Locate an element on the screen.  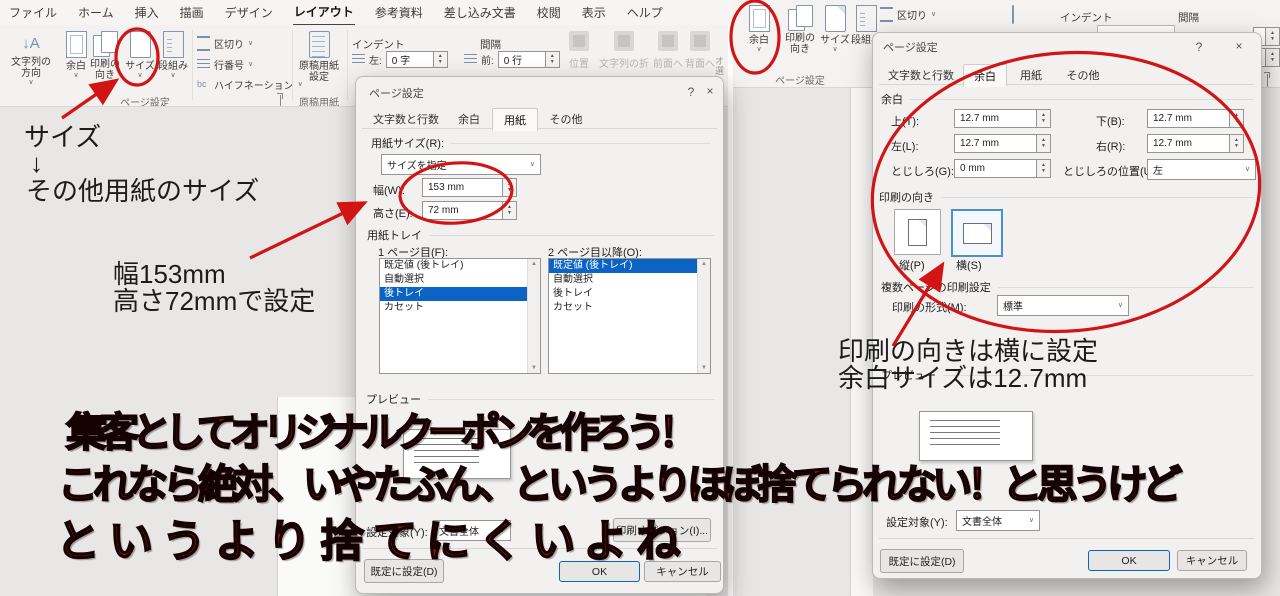
orientation-button-right: 印刷の 向き is located at coordinates (800, 30).